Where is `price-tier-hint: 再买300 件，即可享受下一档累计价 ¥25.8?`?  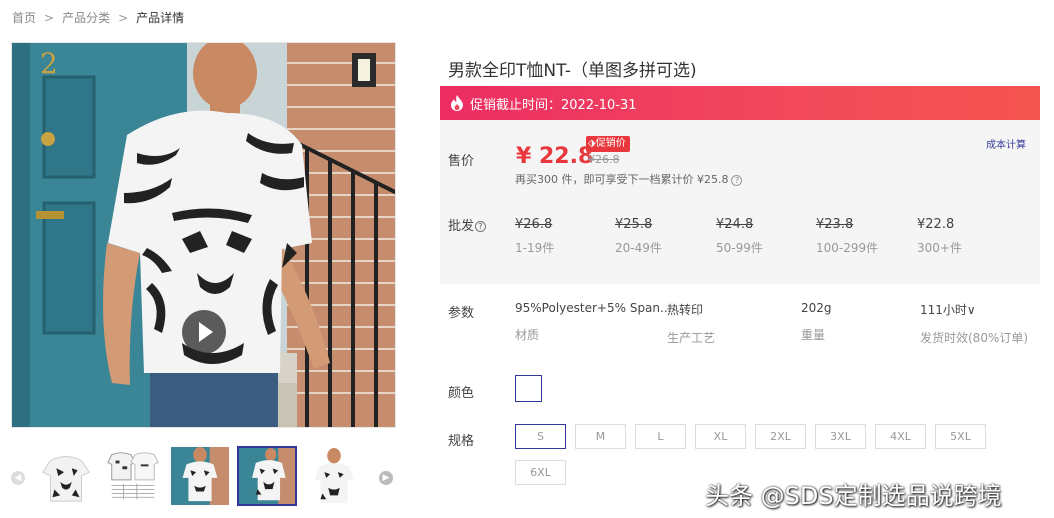
price-tier-hint: 再买300 件，即可享受下一档累计价 ¥25.8? is located at coordinates (629, 179).